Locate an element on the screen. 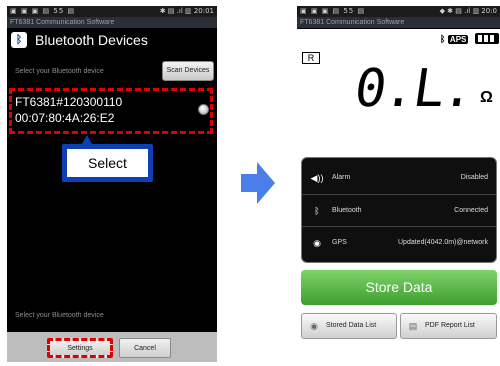  eye-icon: ◉ is located at coordinates (314, 326).